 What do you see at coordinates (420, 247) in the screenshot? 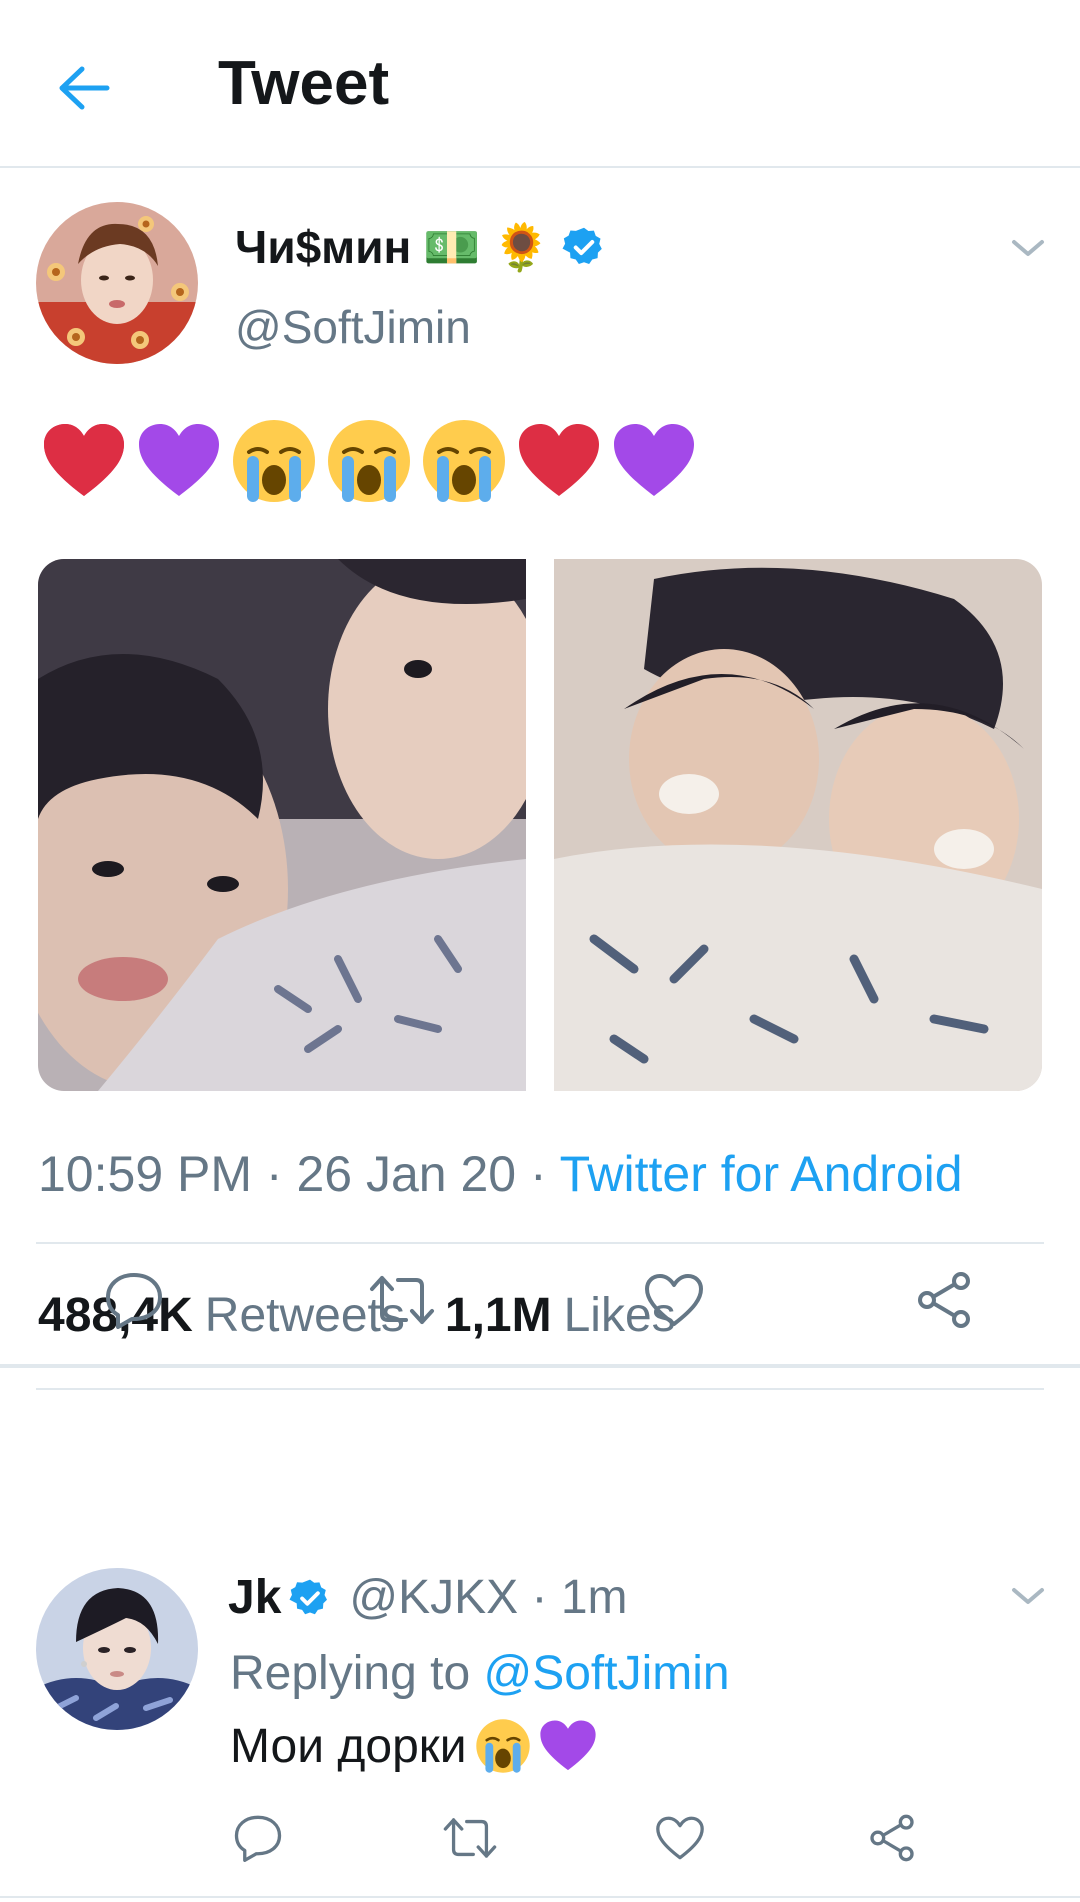
I see `author-name-row: Чи$мин 💵 🌻` at bounding box center [420, 247].